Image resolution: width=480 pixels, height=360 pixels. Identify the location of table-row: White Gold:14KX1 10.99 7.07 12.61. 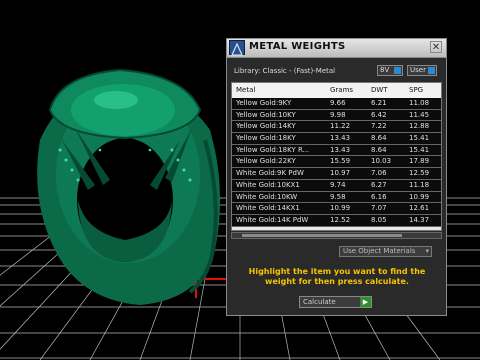
(336, 209).